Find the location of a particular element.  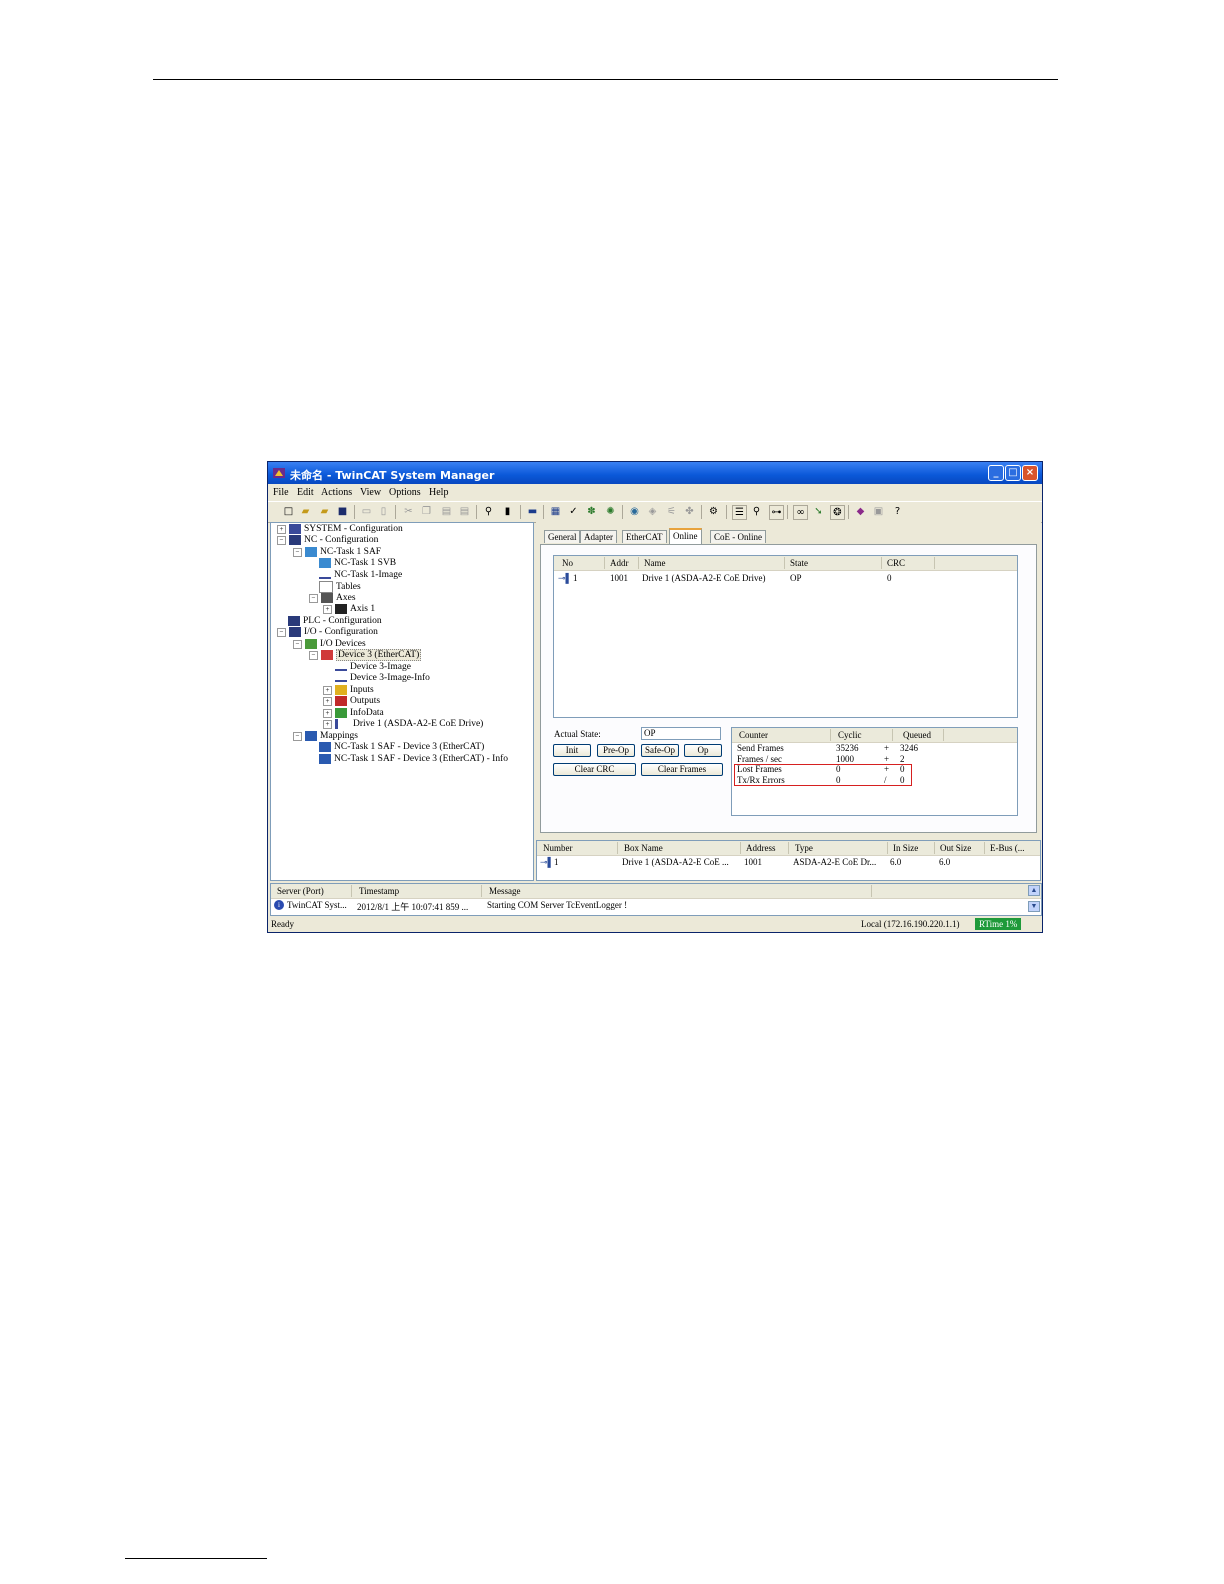

find-icon: ⚲ is located at coordinates (488, 511).